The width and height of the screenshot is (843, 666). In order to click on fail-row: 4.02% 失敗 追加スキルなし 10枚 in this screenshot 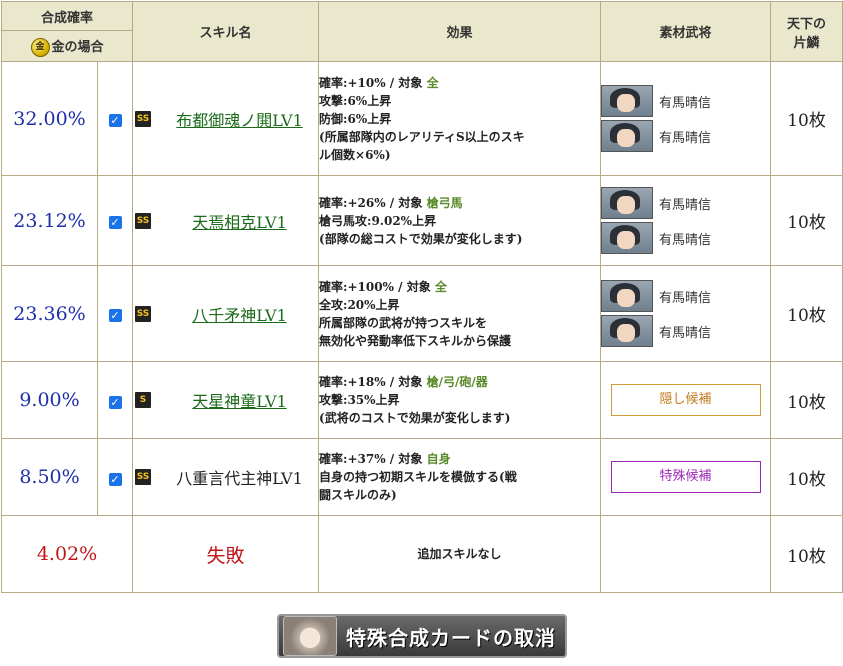, I will do `click(421, 554)`.